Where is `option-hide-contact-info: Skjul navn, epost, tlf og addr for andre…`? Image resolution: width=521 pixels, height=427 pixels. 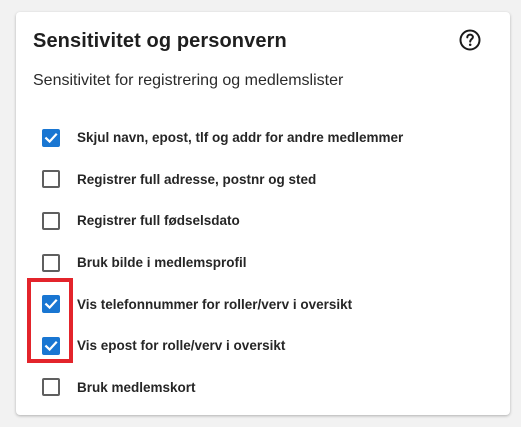
option-hide-contact-info: Skjul navn, epost, tlf og addr for andre… is located at coordinates (272, 138).